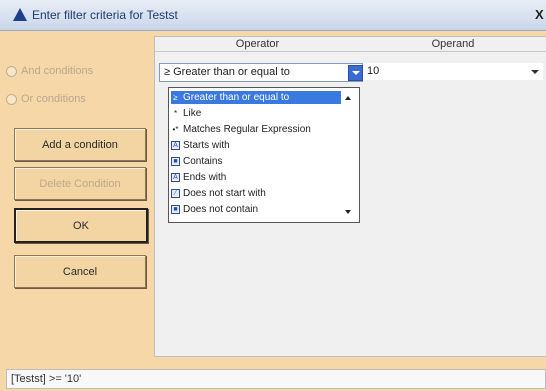 The width and height of the screenshot is (546, 391). What do you see at coordinates (256, 145) in the screenshot?
I see `dropdown-item-starts-with: A Starts with` at bounding box center [256, 145].